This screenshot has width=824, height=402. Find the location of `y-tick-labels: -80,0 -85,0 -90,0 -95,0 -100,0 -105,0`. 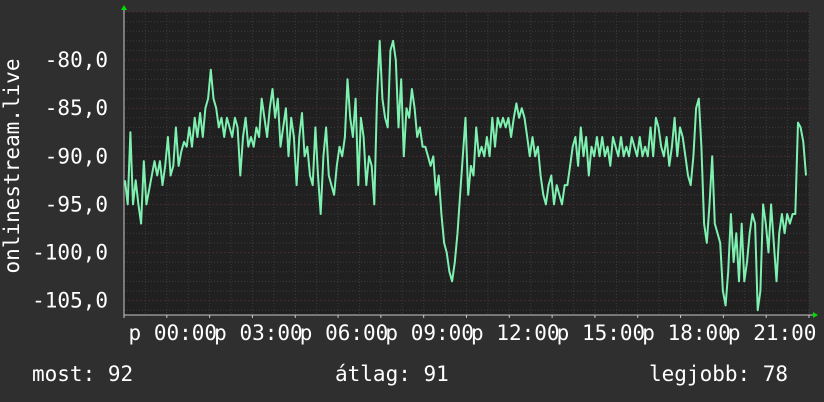

y-tick-labels: -80,0 -85,0 -90,0 -95,0 -100,0 -105,0 is located at coordinates (70, 180).